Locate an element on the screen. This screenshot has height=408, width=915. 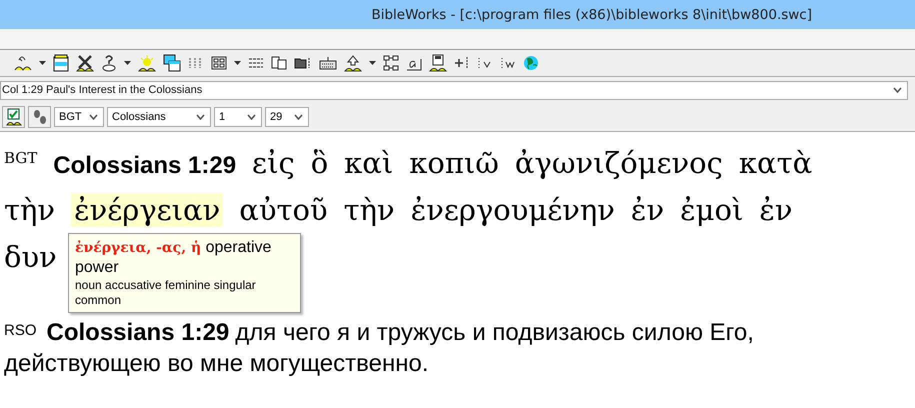
up-arrow-book-icon is located at coordinates (353, 63).